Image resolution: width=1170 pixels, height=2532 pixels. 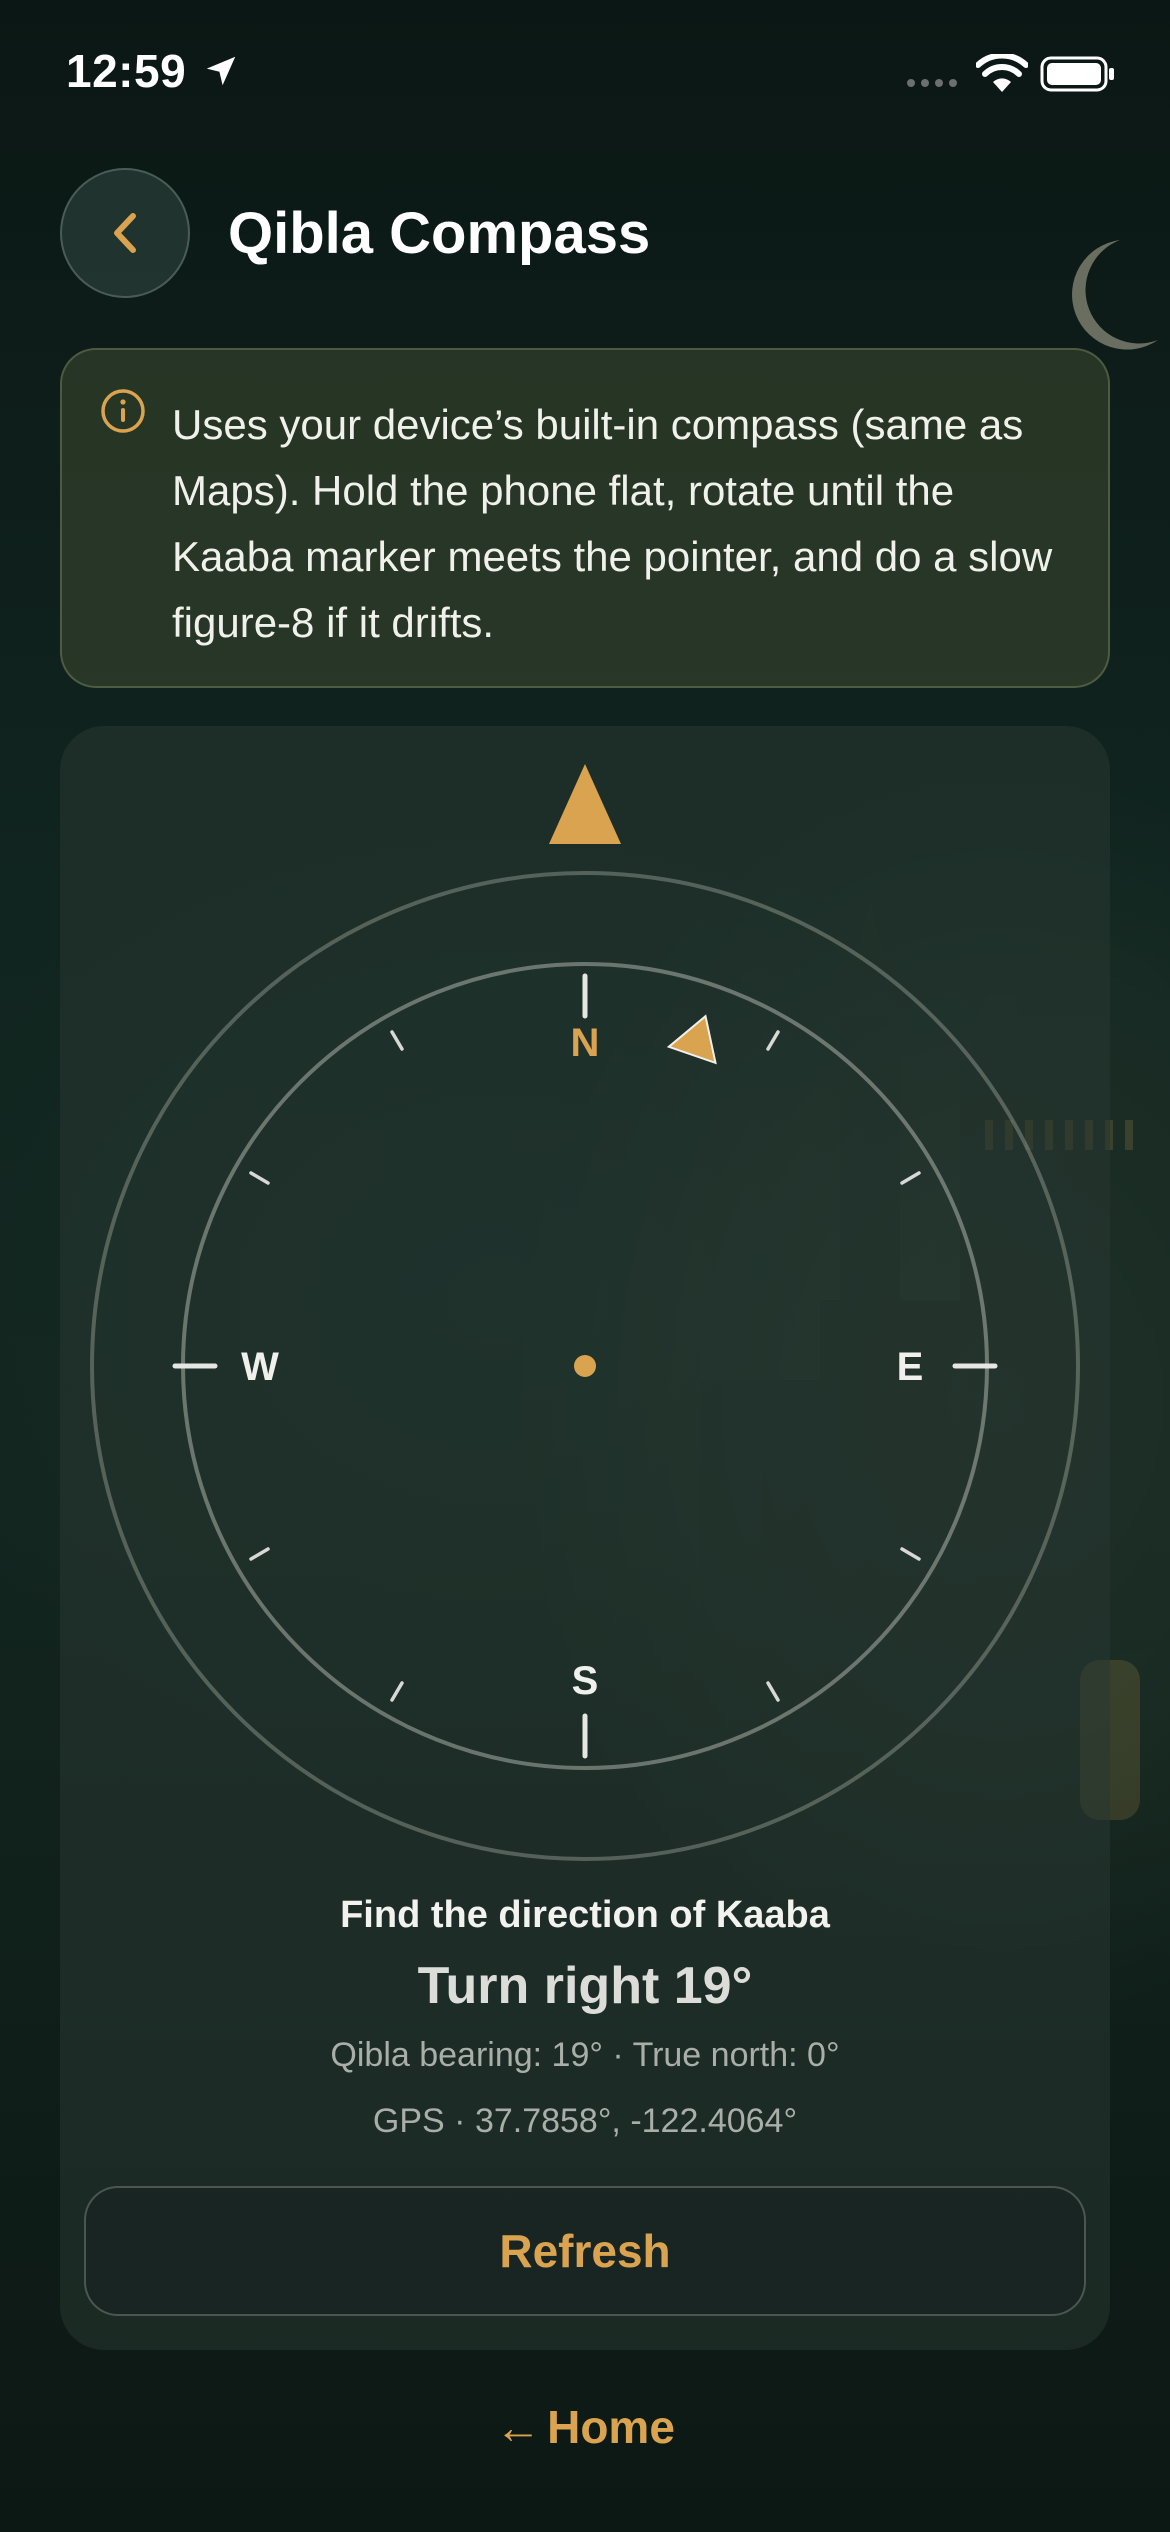 I want to click on kaaba-marker, so click(x=691, y=1039).